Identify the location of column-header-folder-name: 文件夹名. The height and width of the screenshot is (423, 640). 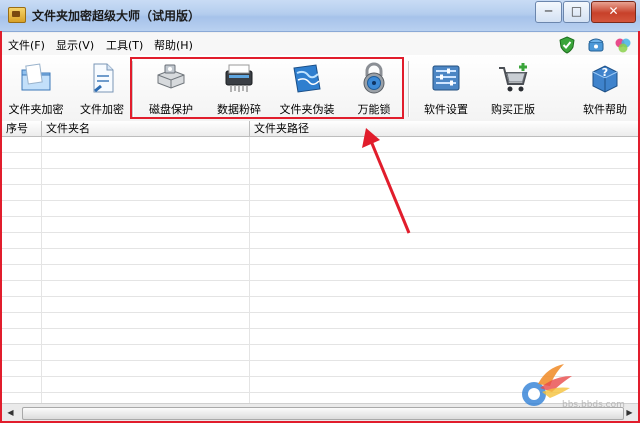
(146, 128).